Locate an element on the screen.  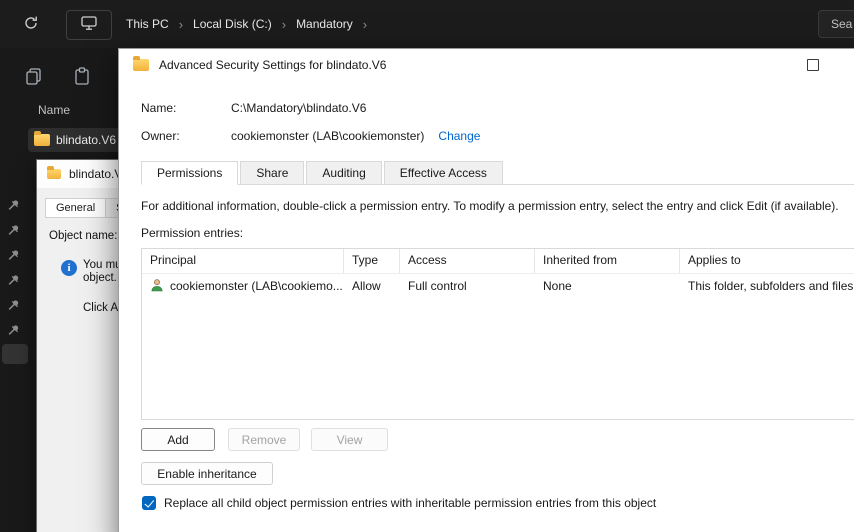
rail-selected-item is located at coordinates (15, 354).